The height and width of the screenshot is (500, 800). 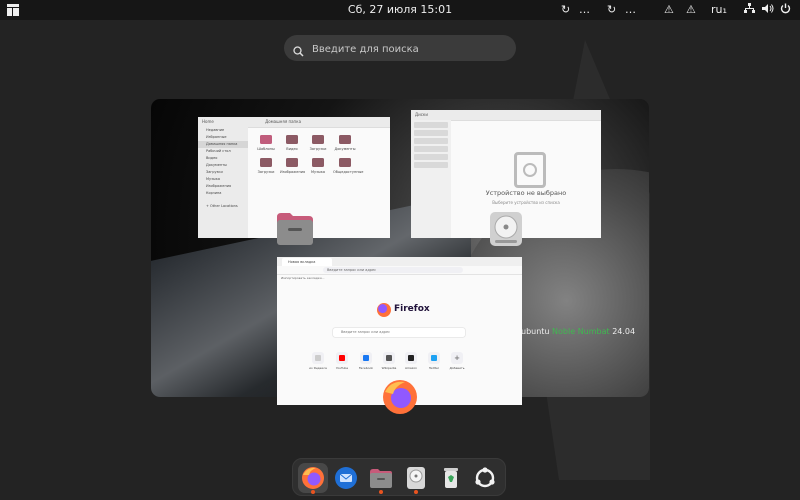 I want to click on firefox-wordmark: Firefox, so click(x=412, y=309).